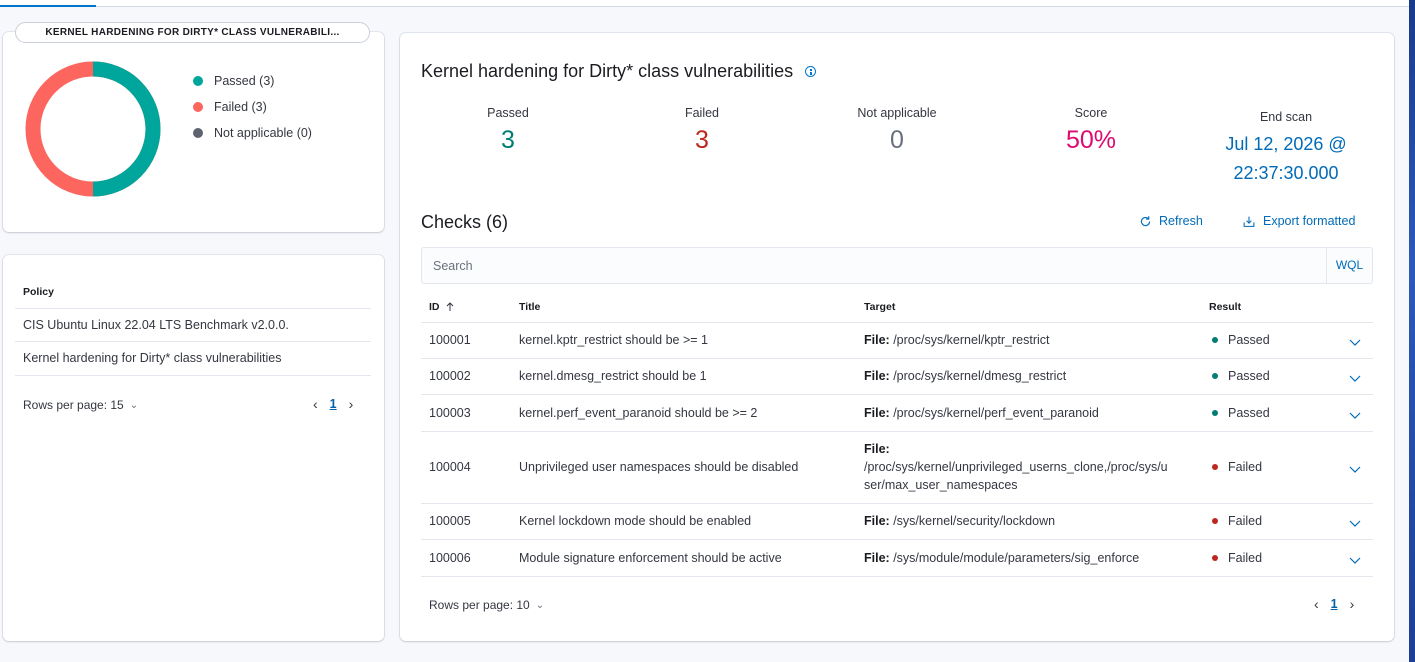 This screenshot has height=662, width=1415. What do you see at coordinates (48, 6) in the screenshot?
I see `active-tab-indicator` at bounding box center [48, 6].